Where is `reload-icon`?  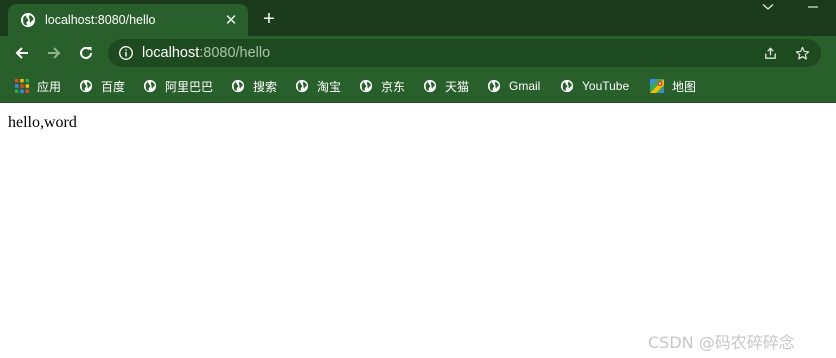 reload-icon is located at coordinates (86, 52).